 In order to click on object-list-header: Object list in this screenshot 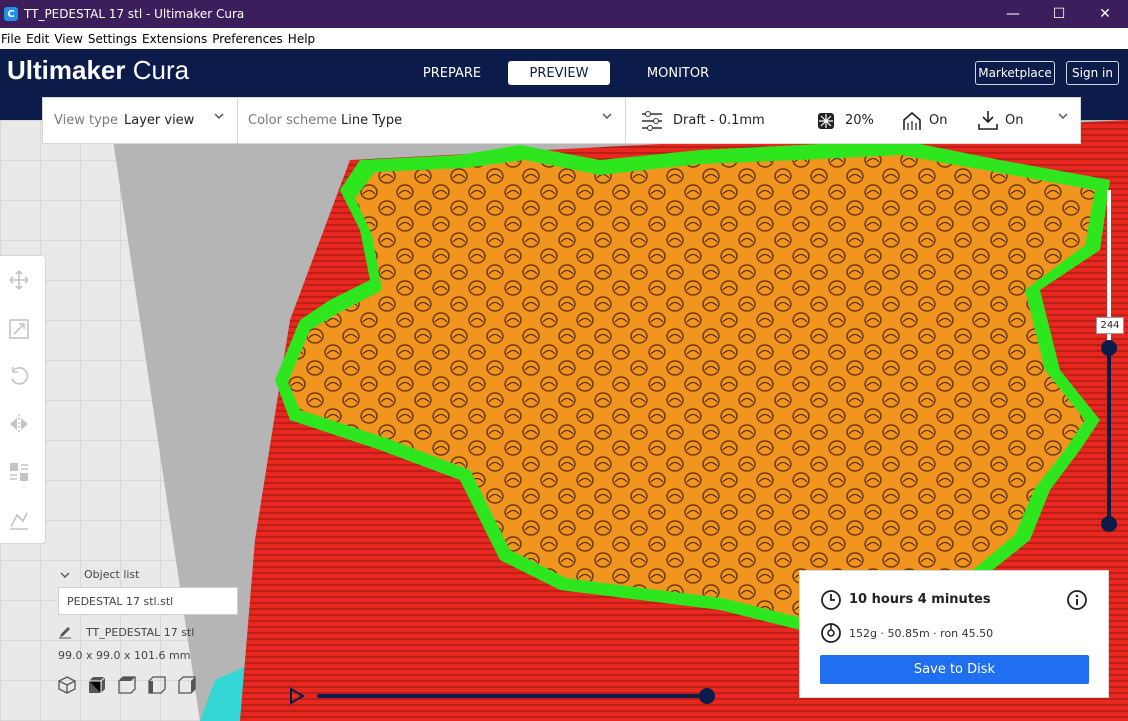, I will do `click(112, 574)`.